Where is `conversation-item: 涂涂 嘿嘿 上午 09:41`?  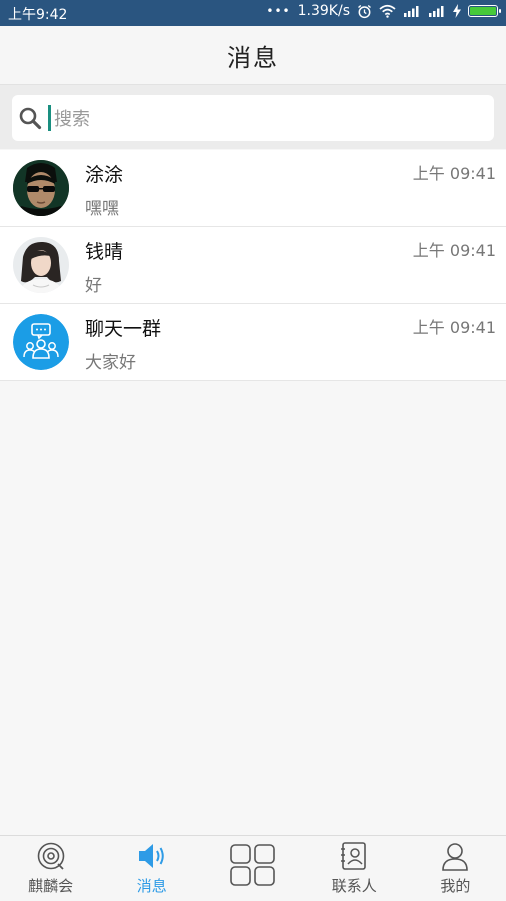 conversation-item: 涂涂 嘿嘿 上午 09:41 is located at coordinates (253, 188).